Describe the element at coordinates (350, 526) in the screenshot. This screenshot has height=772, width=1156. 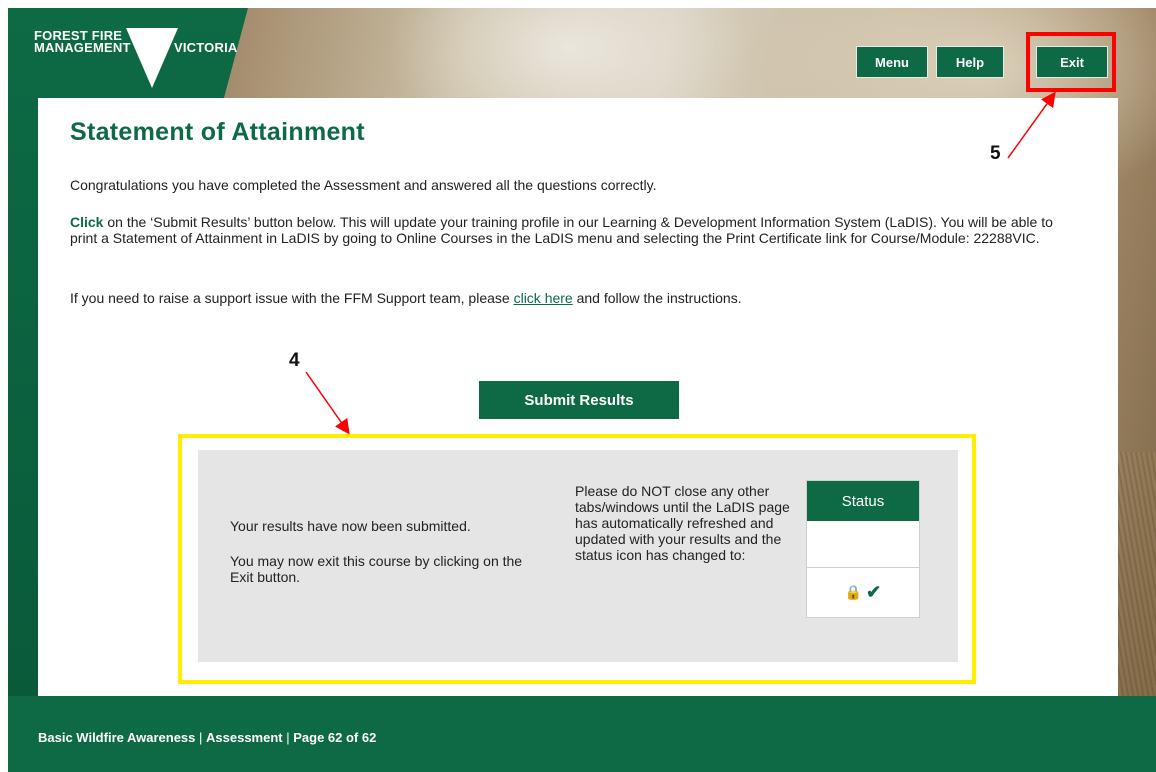
I see `submitted-message: Your results have now been submitted.` at that location.